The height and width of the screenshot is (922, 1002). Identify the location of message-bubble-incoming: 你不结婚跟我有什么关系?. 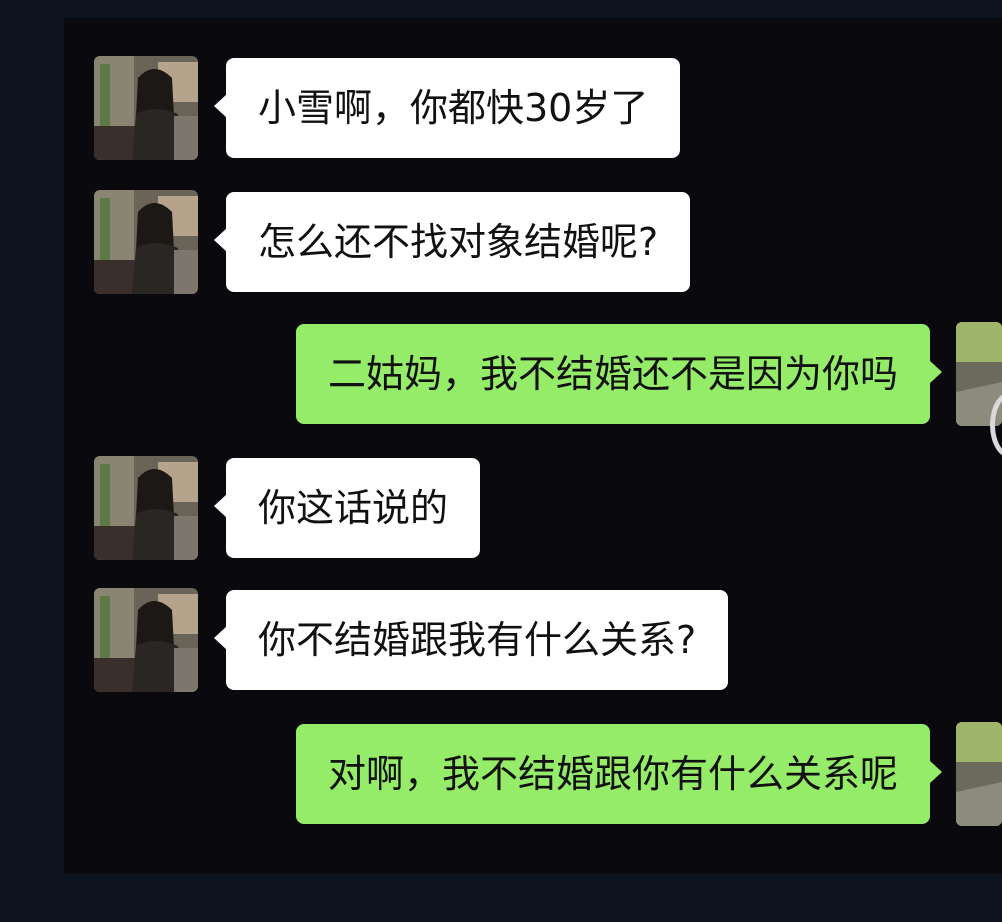
(471, 640).